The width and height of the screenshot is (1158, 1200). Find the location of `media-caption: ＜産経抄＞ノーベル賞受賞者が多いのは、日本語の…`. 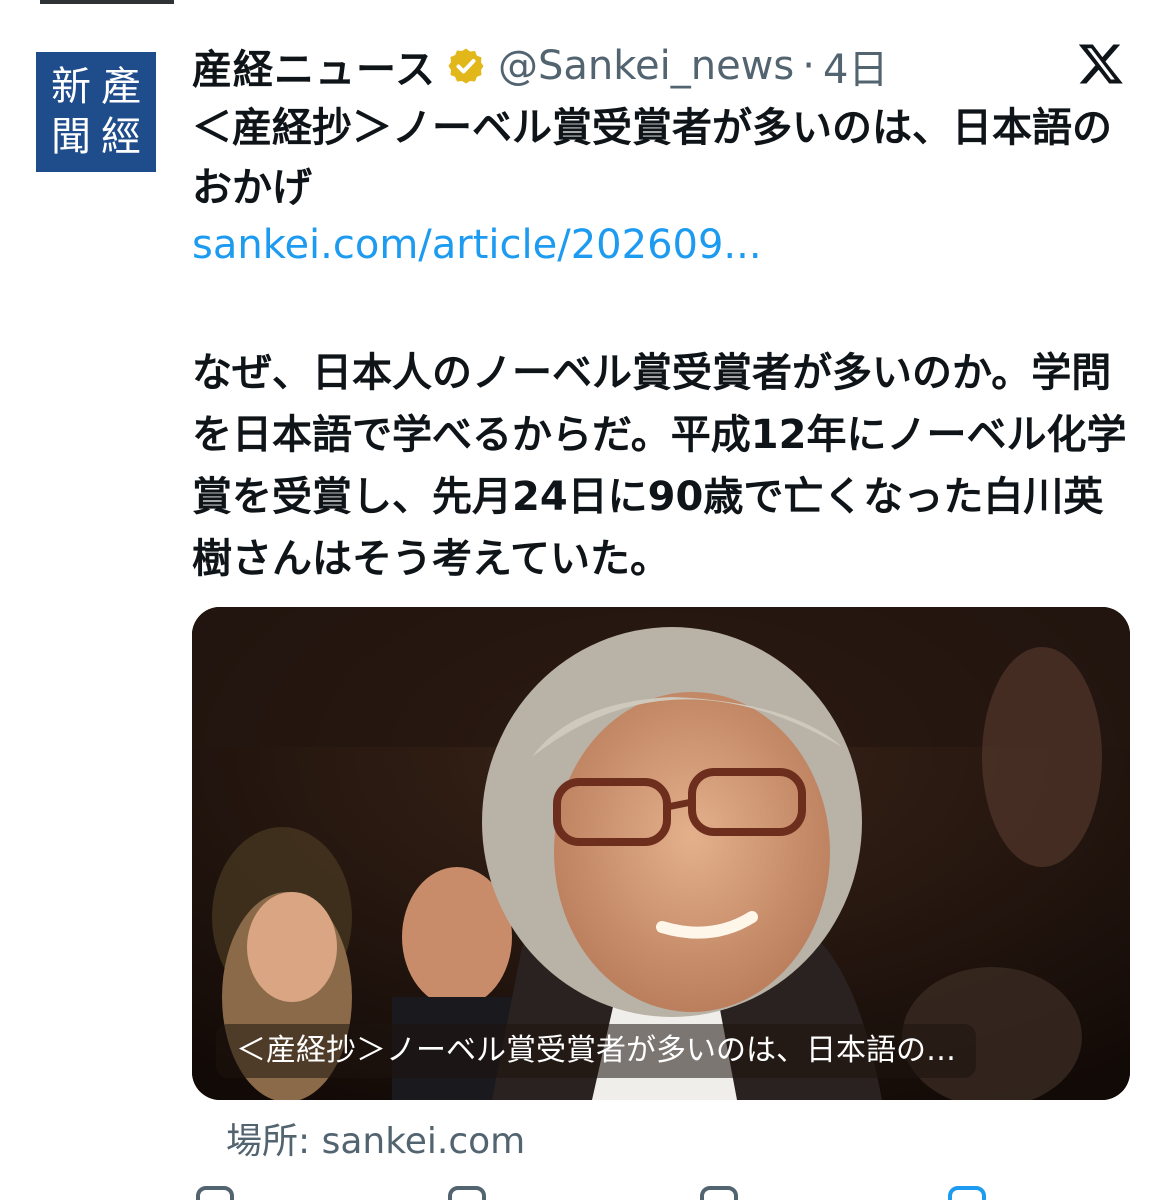

media-caption: ＜産経抄＞ノーベル賞受賞者が多いのは、日本語の… is located at coordinates (596, 1051).